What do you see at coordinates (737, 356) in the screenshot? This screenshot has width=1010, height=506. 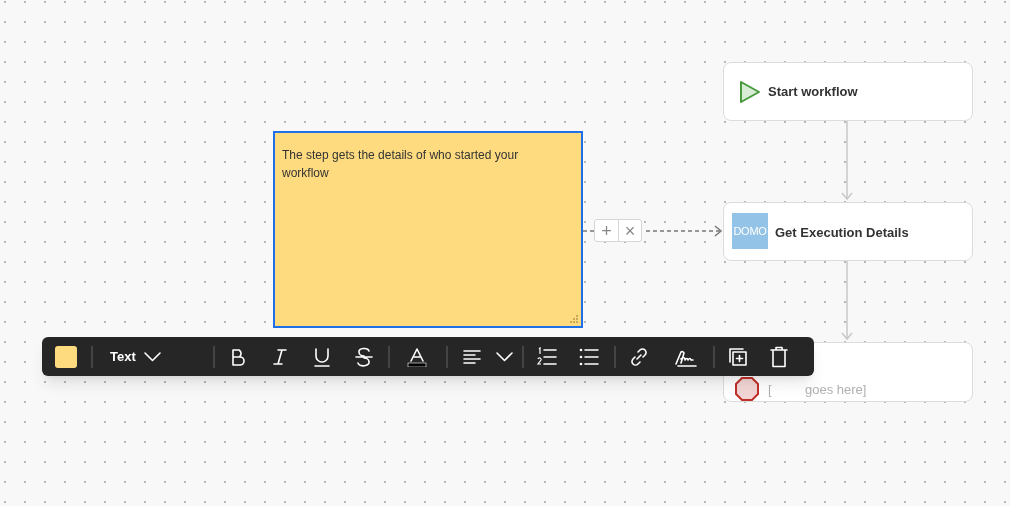 I see `duplicate-icon` at bounding box center [737, 356].